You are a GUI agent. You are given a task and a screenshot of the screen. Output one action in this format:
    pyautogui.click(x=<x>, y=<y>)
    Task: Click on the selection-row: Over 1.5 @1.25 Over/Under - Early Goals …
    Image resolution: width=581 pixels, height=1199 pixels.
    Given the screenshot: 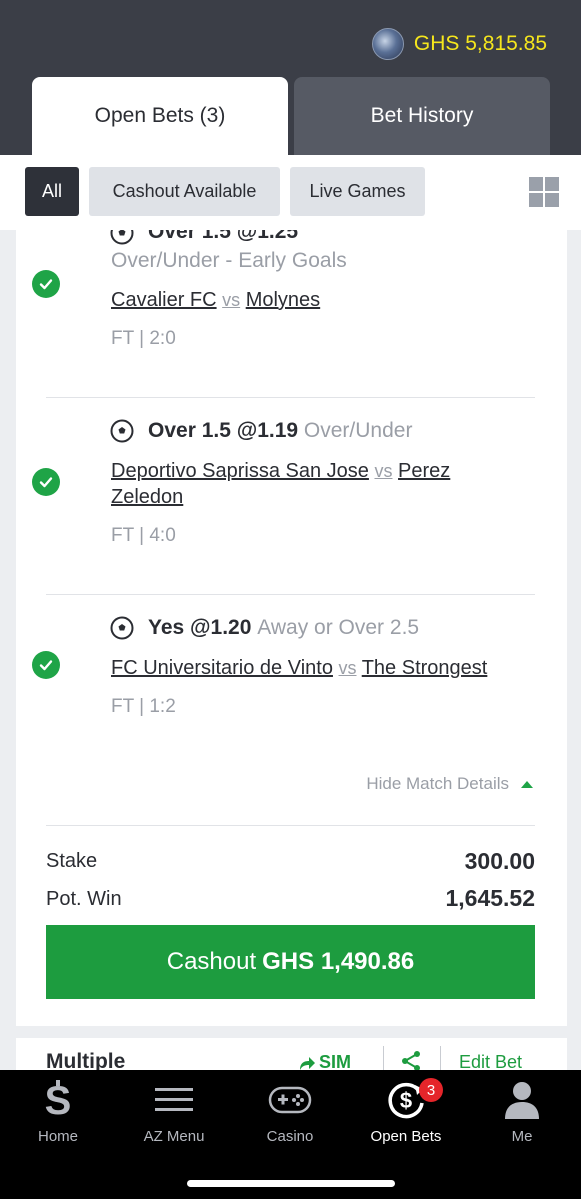 What is the action you would take?
    pyautogui.click(x=291, y=310)
    